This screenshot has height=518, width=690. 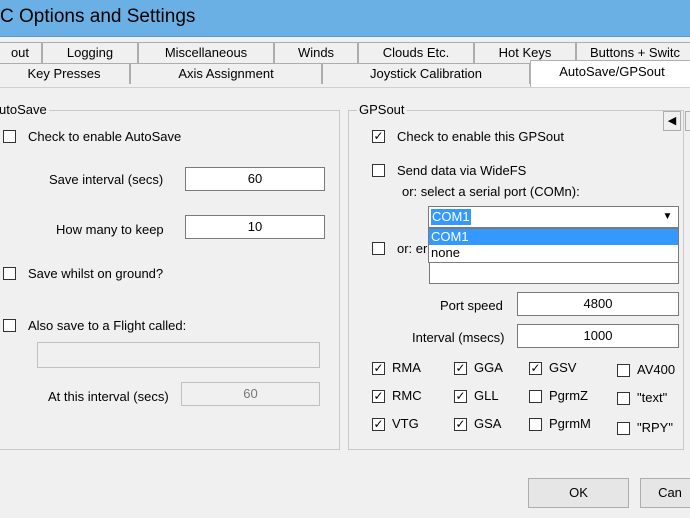 What do you see at coordinates (655, 427) in the screenshot?
I see `sentence-rpy-label: "RPY"` at bounding box center [655, 427].